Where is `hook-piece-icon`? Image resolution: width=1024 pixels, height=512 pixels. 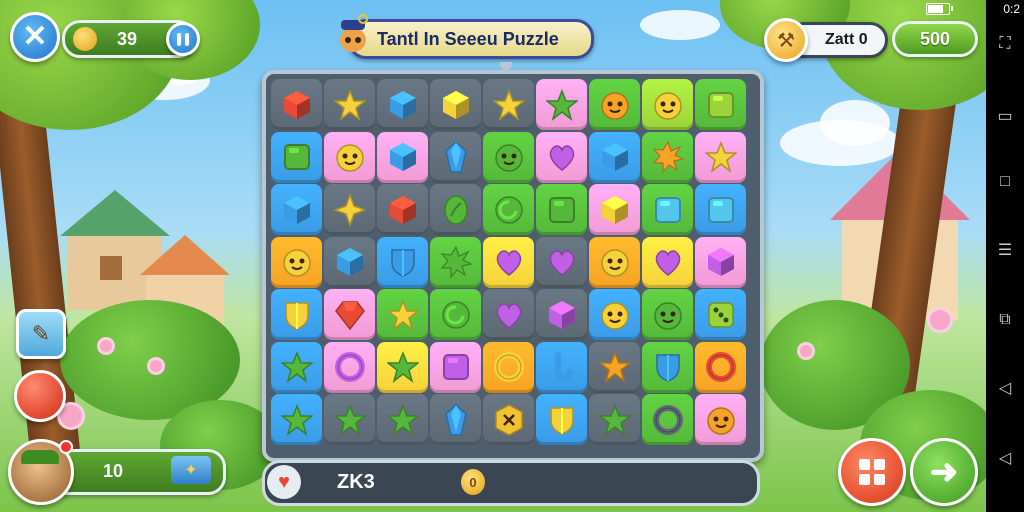
hook-piece-icon is located at coordinates (562, 367).